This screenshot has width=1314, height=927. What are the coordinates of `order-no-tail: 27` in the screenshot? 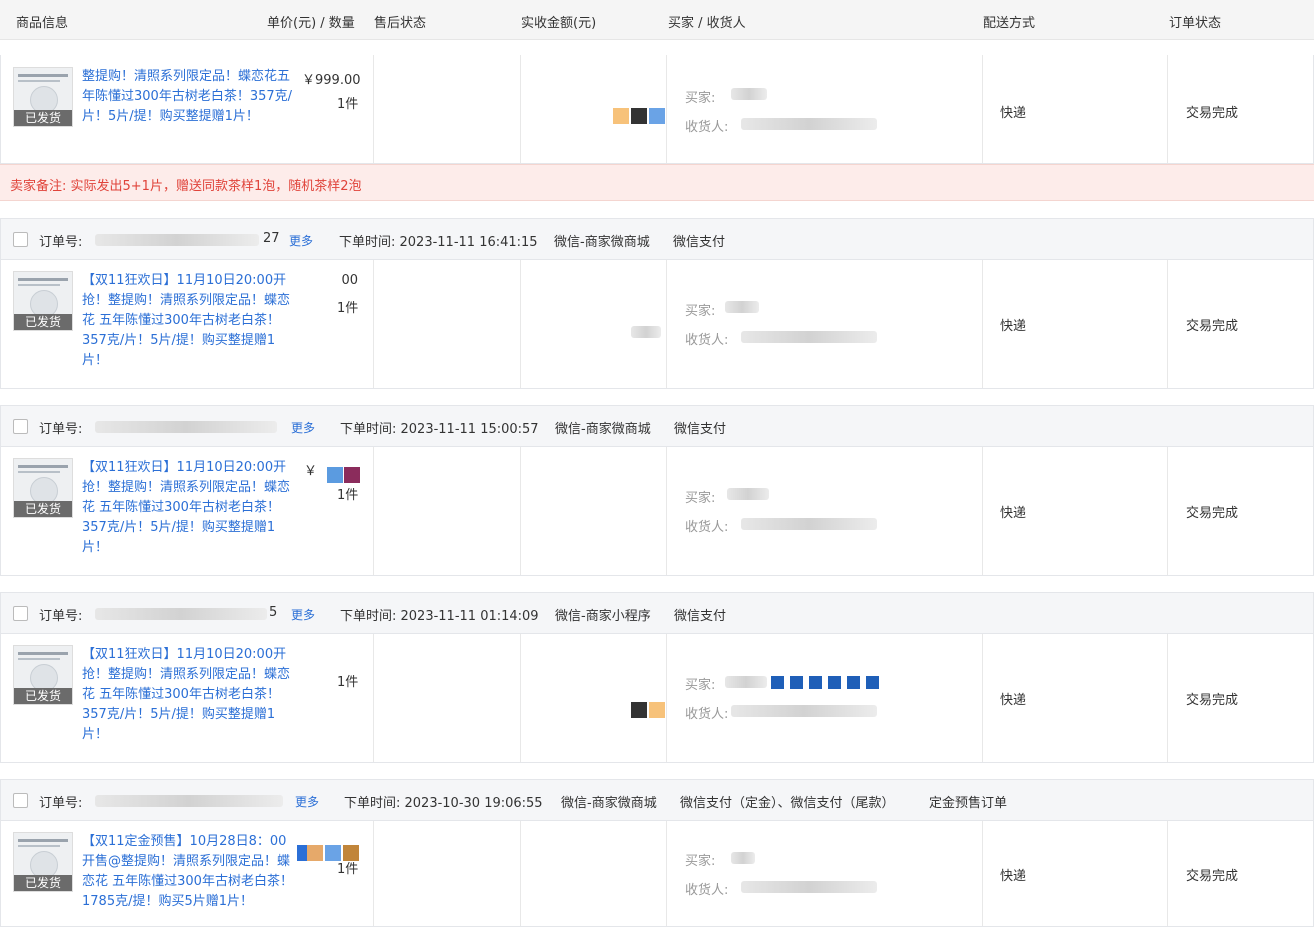 It's located at (271, 238).